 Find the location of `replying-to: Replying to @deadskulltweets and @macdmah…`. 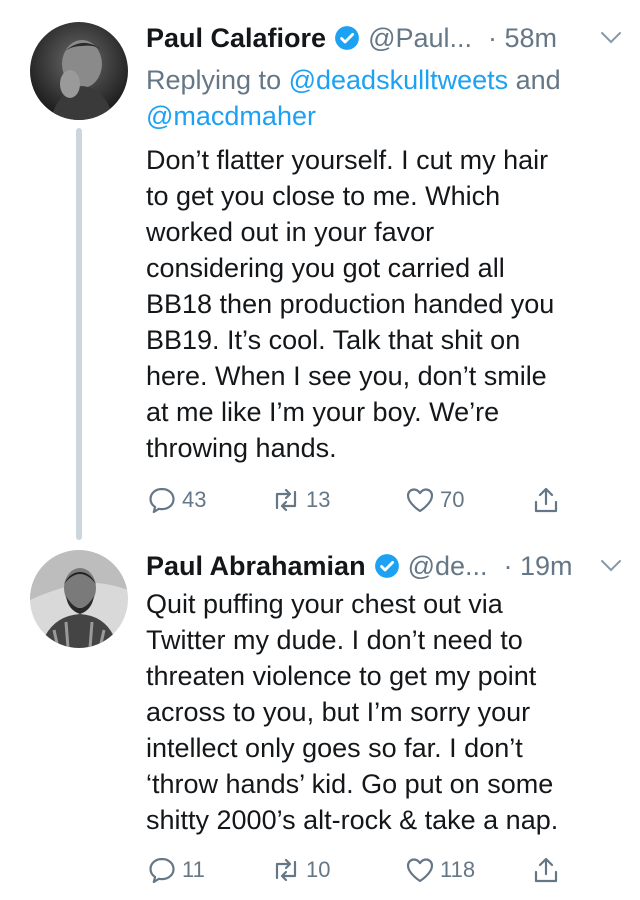

replying-to: Replying to @deadskulltweets and @macdmah… is located at coordinates (381, 98).